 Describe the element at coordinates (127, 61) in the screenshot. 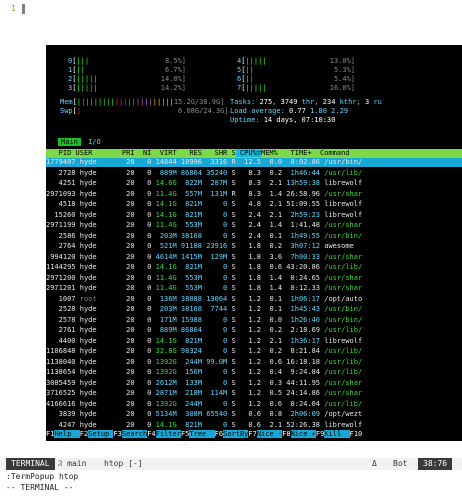

I see `cpu-meter-0: 0[||| 8.5%]` at that location.